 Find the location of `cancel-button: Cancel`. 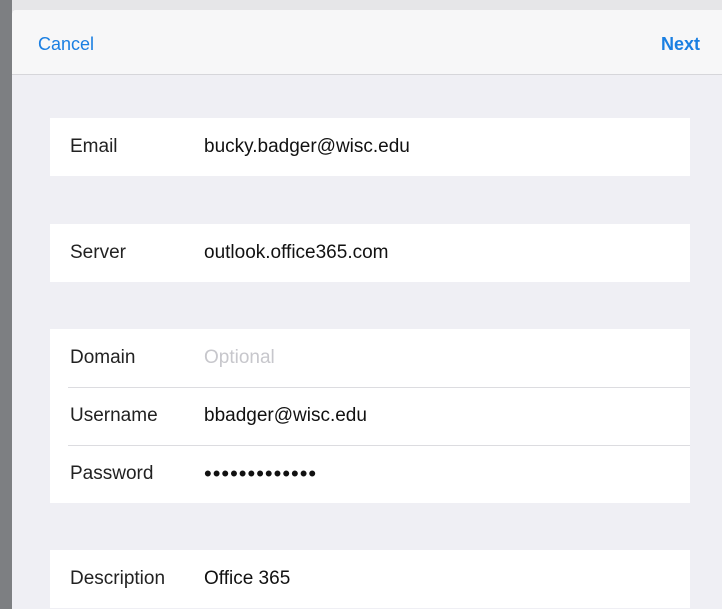

cancel-button: Cancel is located at coordinates (66, 44).